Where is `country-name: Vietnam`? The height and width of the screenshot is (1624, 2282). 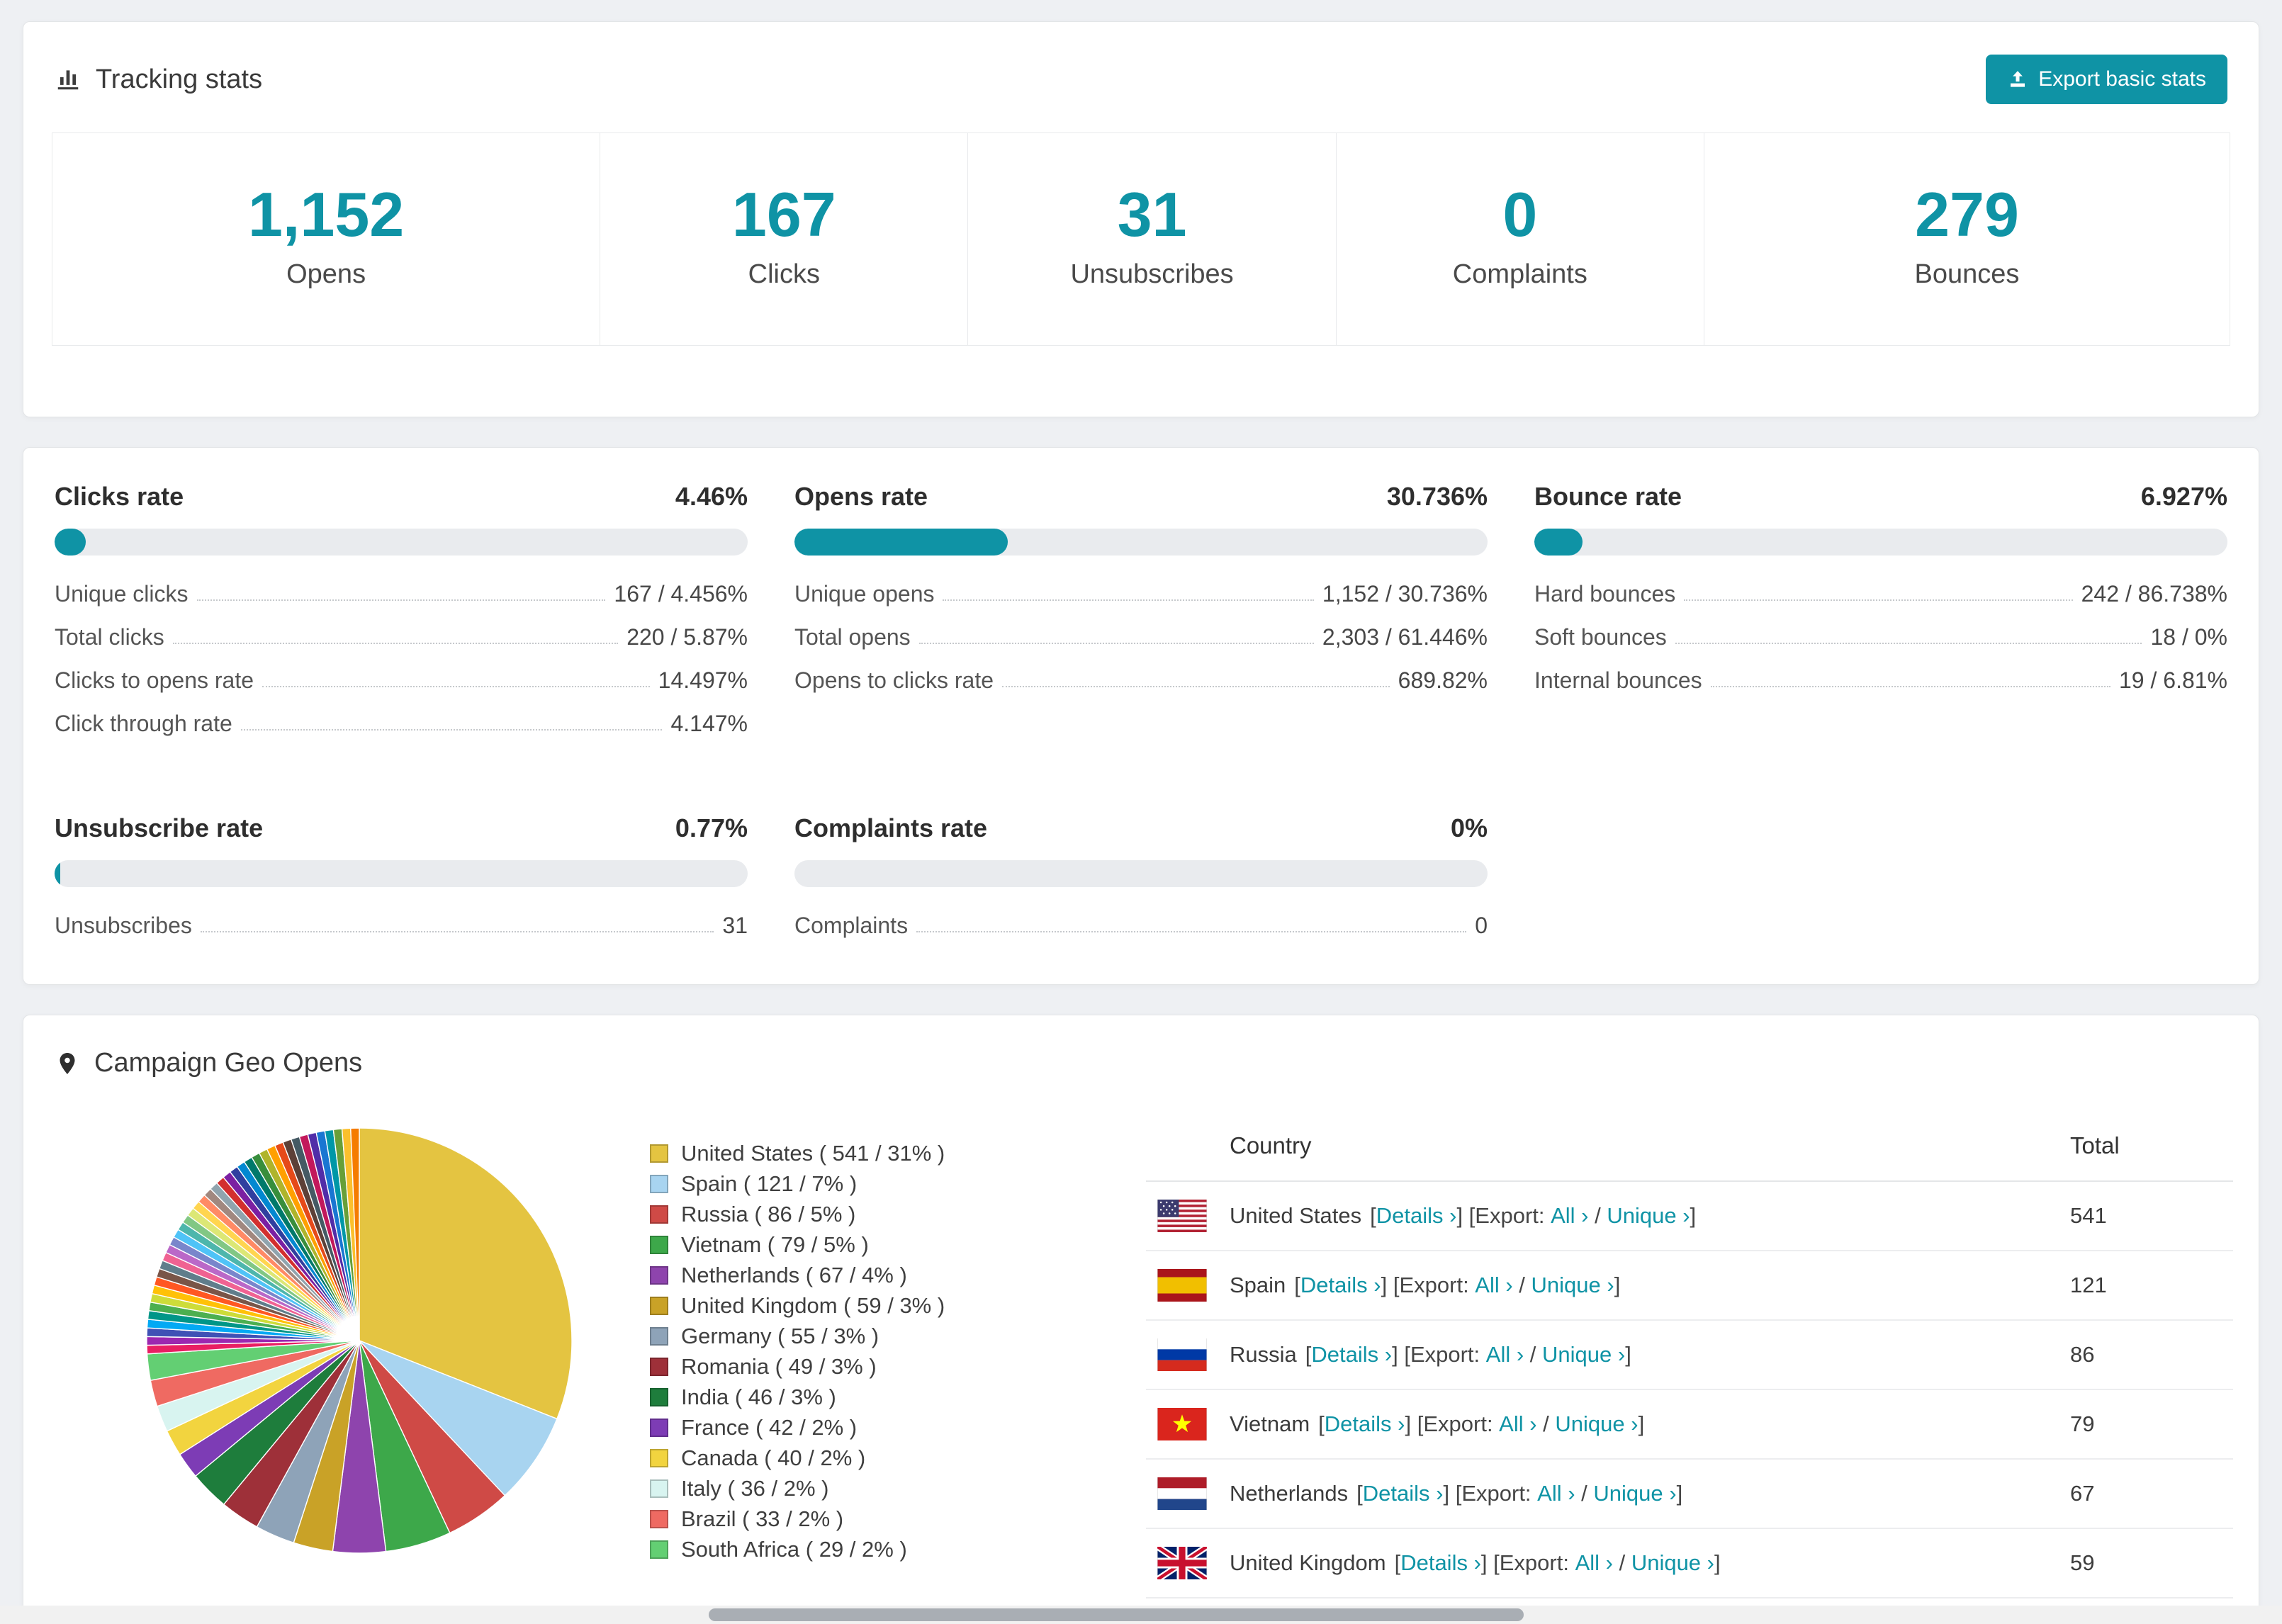
country-name: Vietnam is located at coordinates (1270, 1424).